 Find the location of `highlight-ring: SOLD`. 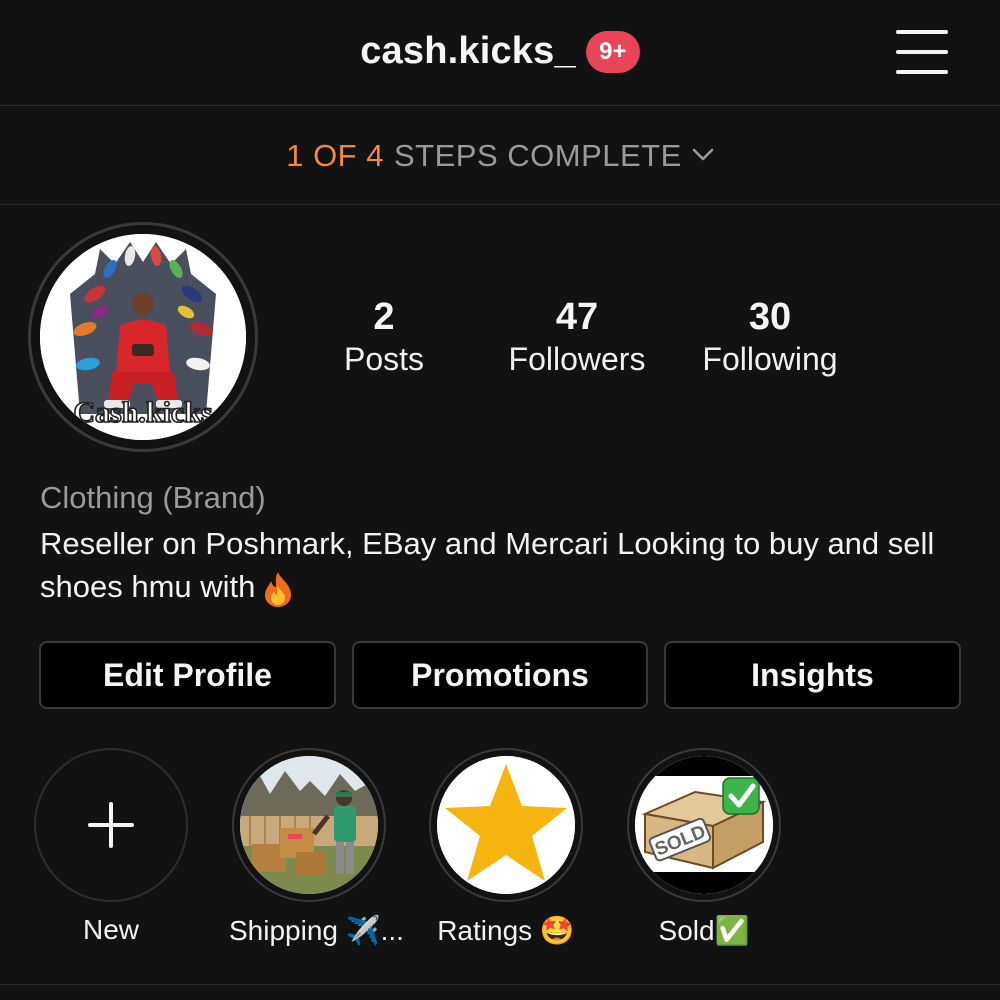

highlight-ring: SOLD is located at coordinates (704, 825).